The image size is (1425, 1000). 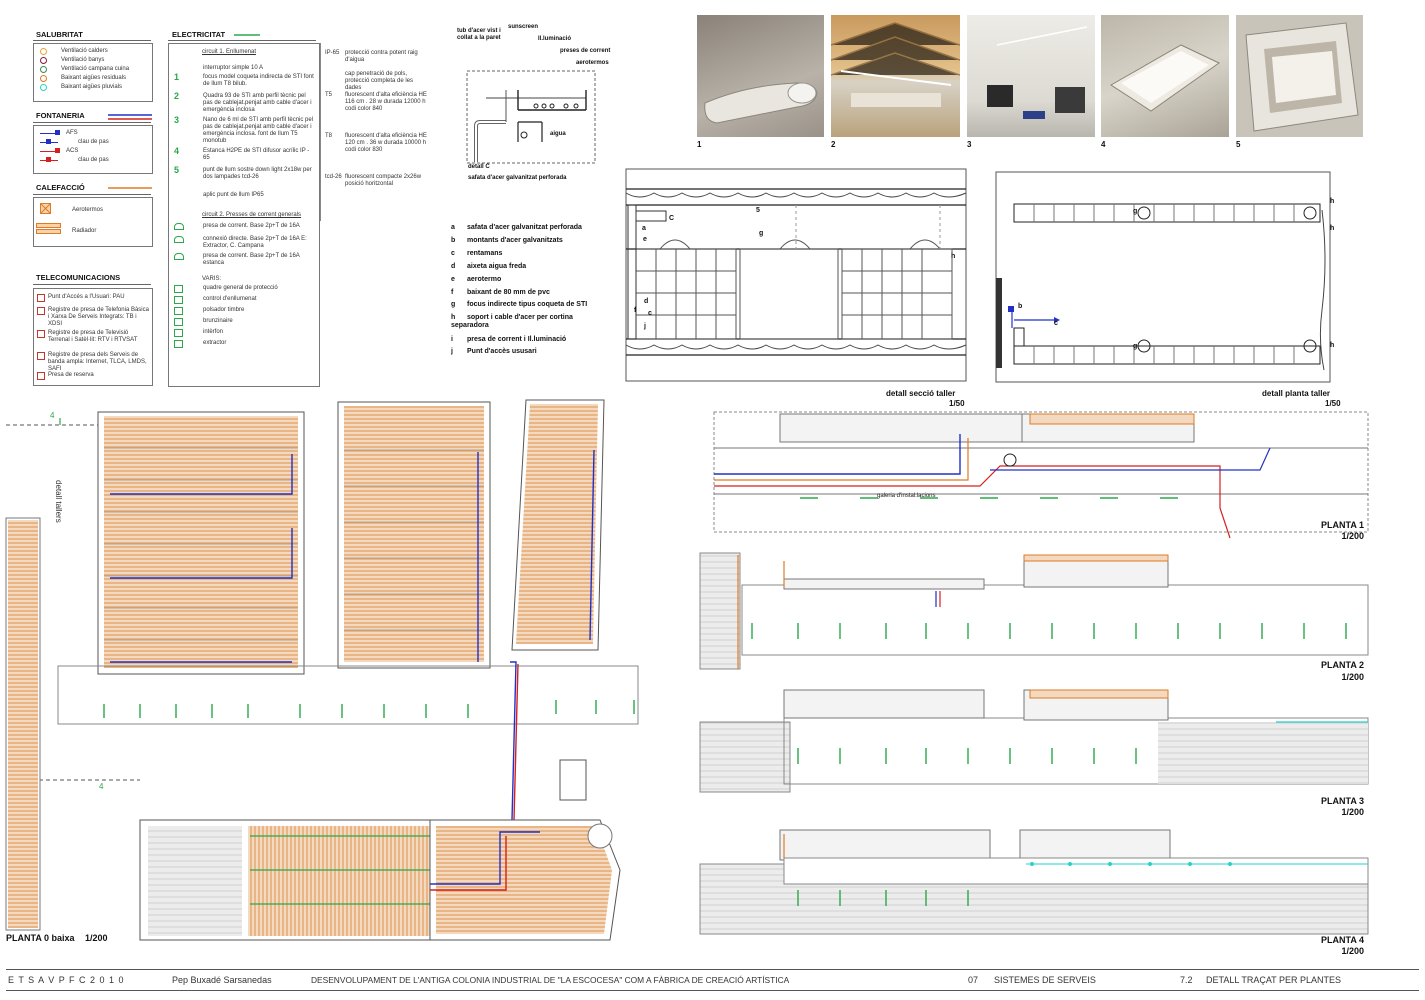 I want to click on salubritat-row: Ventilació campana cuina, so click(x=84, y=69).